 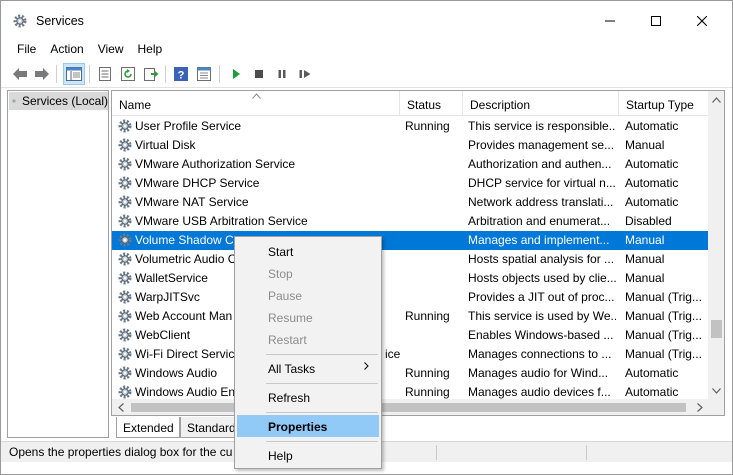 What do you see at coordinates (188, 126) in the screenshot?
I see `service-name: User Profile Service` at bounding box center [188, 126].